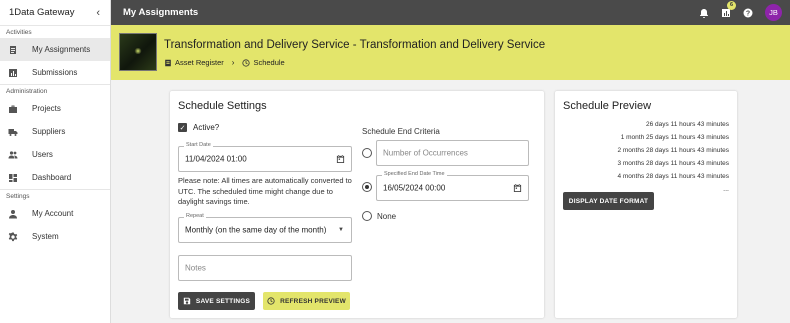 The height and width of the screenshot is (323, 790). I want to click on occurrences-placeholder: Number of Occurrences, so click(425, 153).